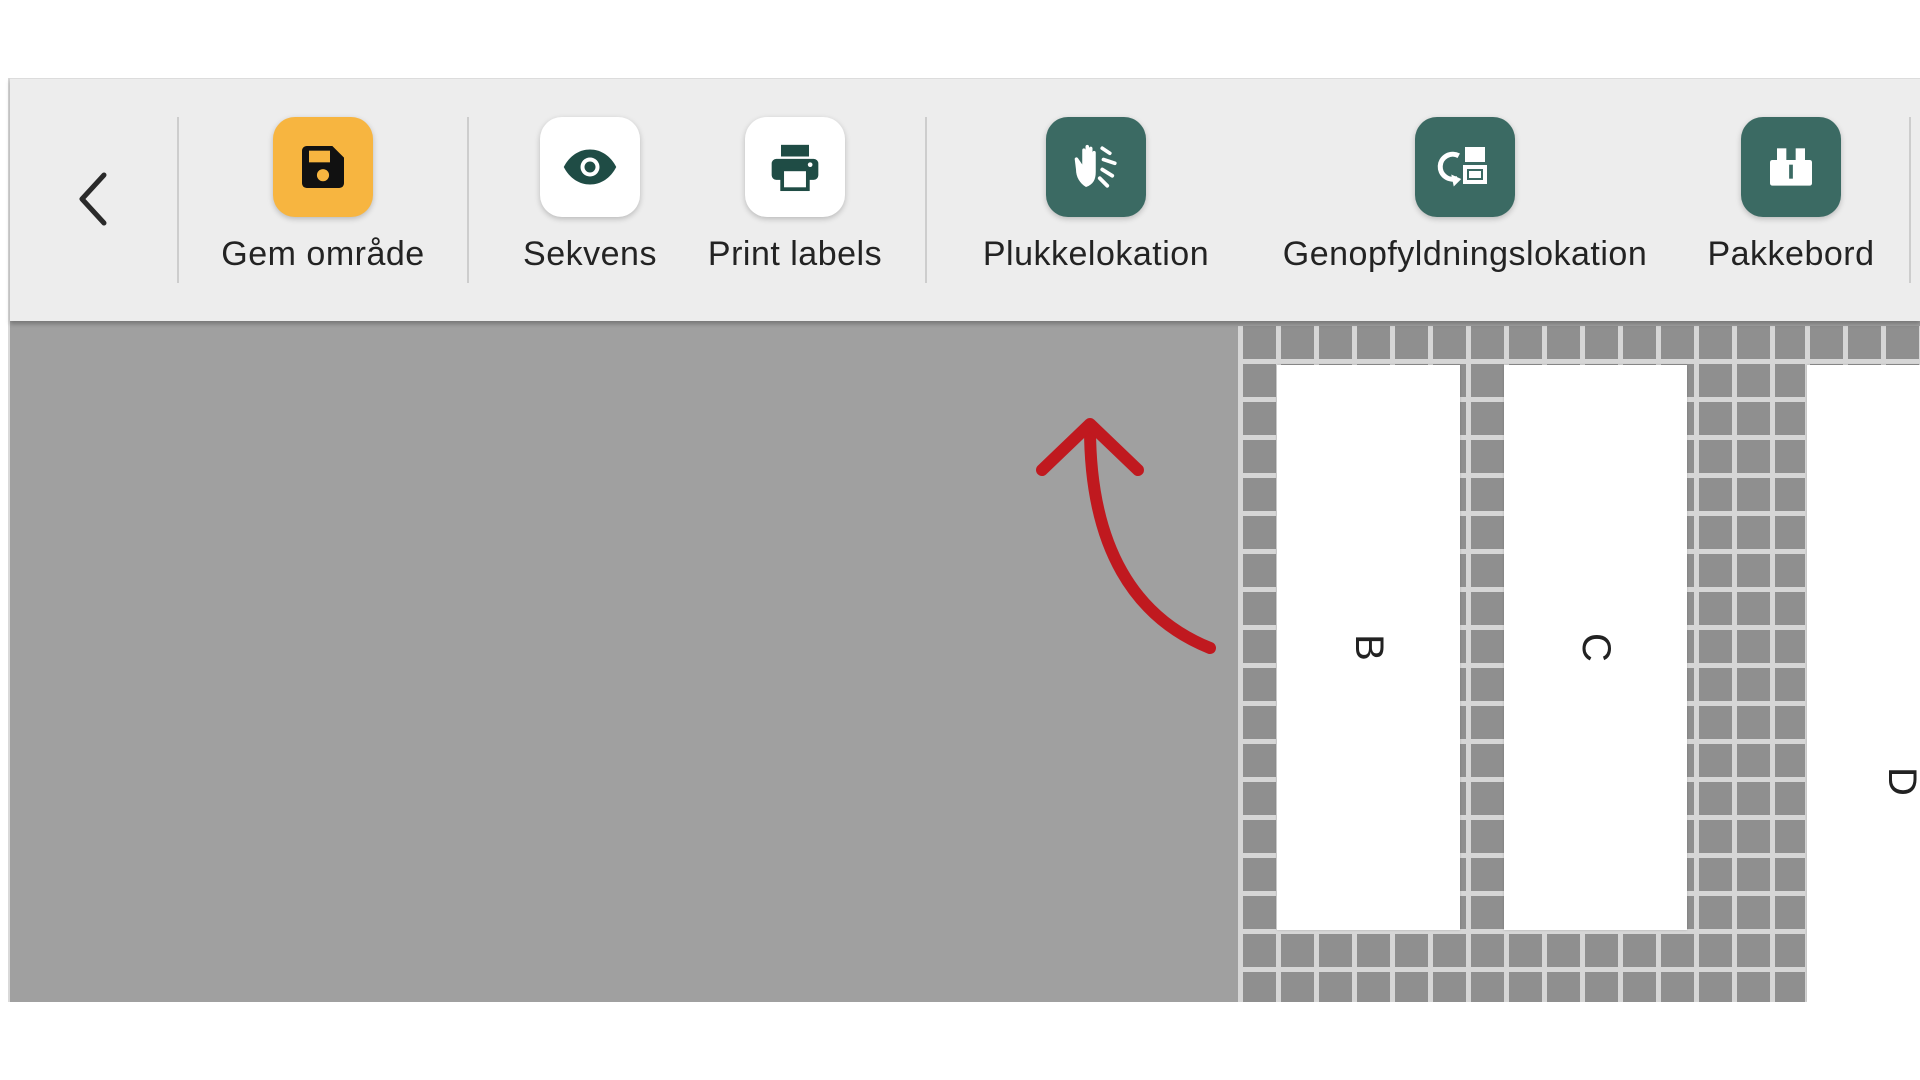 Image resolution: width=1920 pixels, height=1080 pixels. I want to click on print-labels-label: Print labels, so click(795, 254).